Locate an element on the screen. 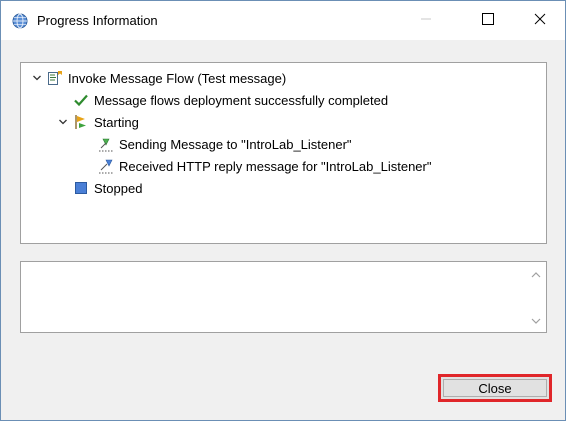 This screenshot has width=566, height=421. tree-item-starting: Starting is located at coordinates (97, 122).